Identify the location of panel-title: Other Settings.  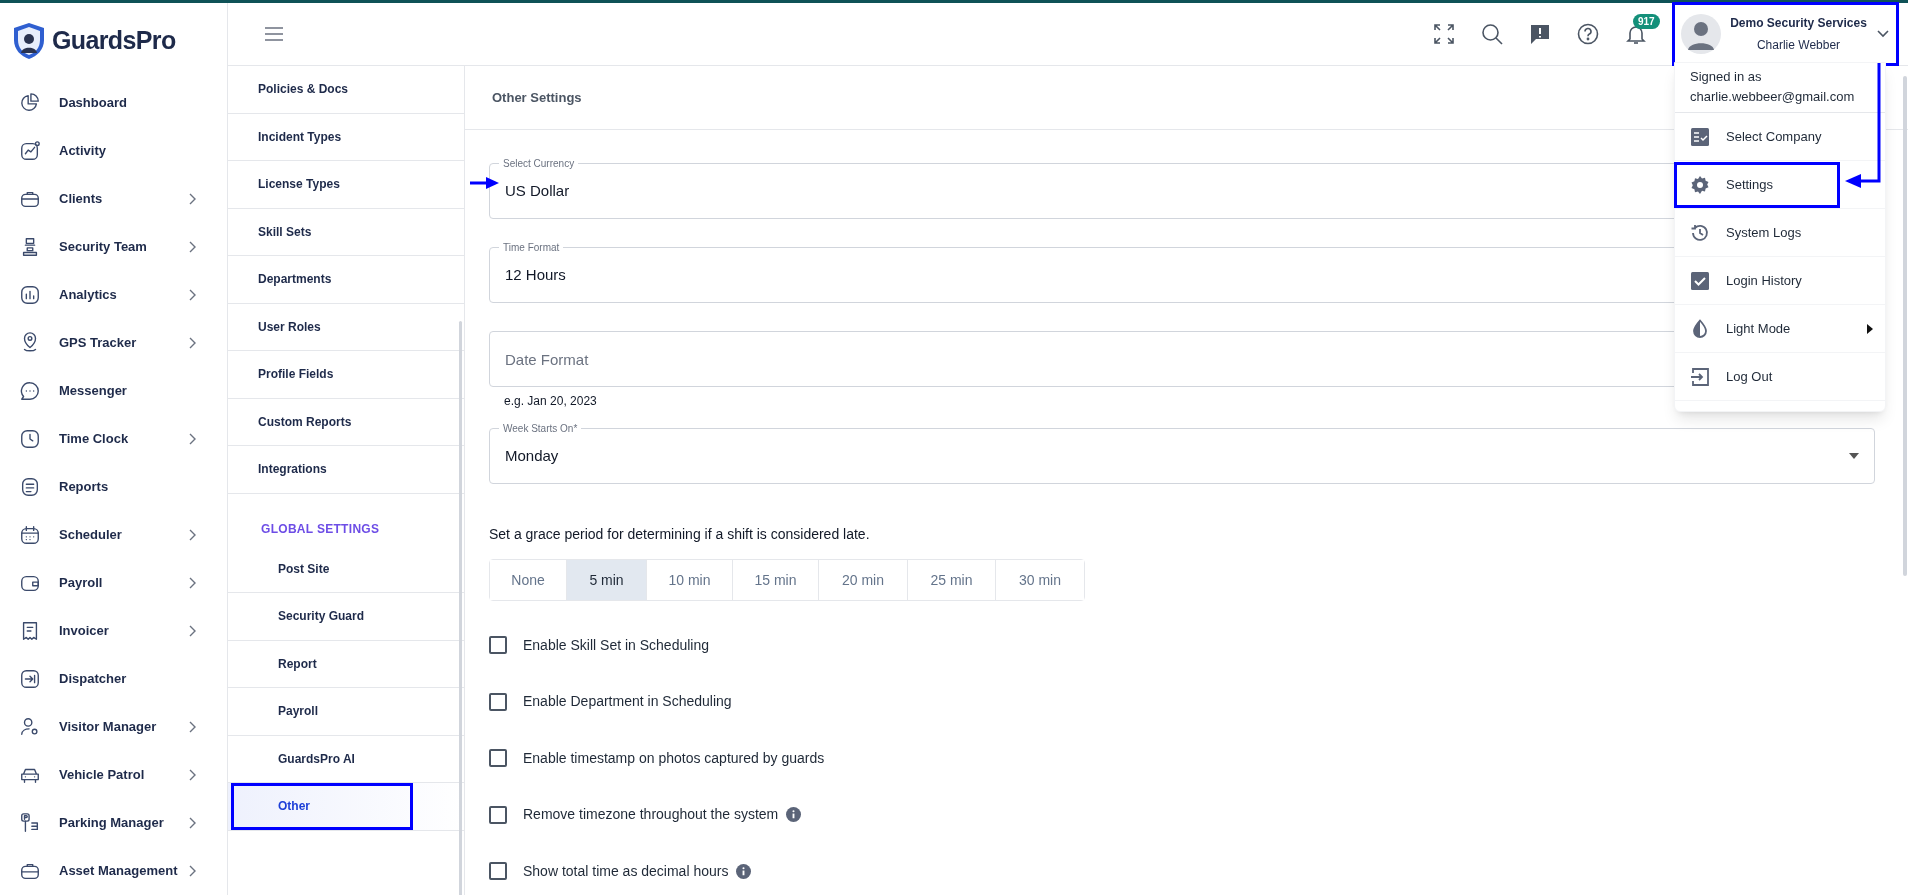
(537, 97).